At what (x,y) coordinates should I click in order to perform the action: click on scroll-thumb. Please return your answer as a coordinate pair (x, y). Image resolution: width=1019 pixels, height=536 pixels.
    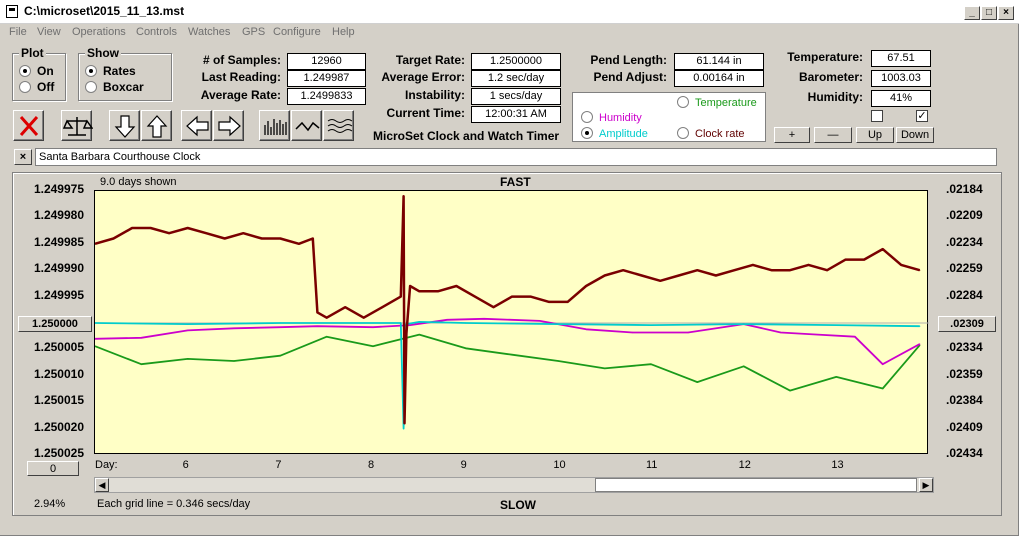
    Looking at the image, I should click on (756, 485).